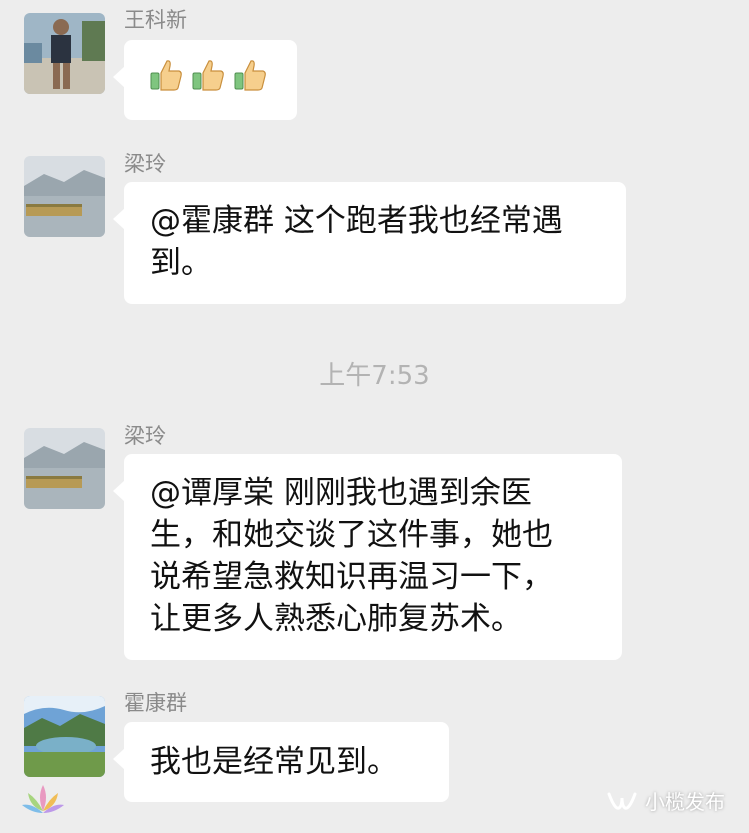  What do you see at coordinates (369, 243) in the screenshot?
I see `message-bubble: @霍康群 这个跑者我也经常遇 到。` at bounding box center [369, 243].